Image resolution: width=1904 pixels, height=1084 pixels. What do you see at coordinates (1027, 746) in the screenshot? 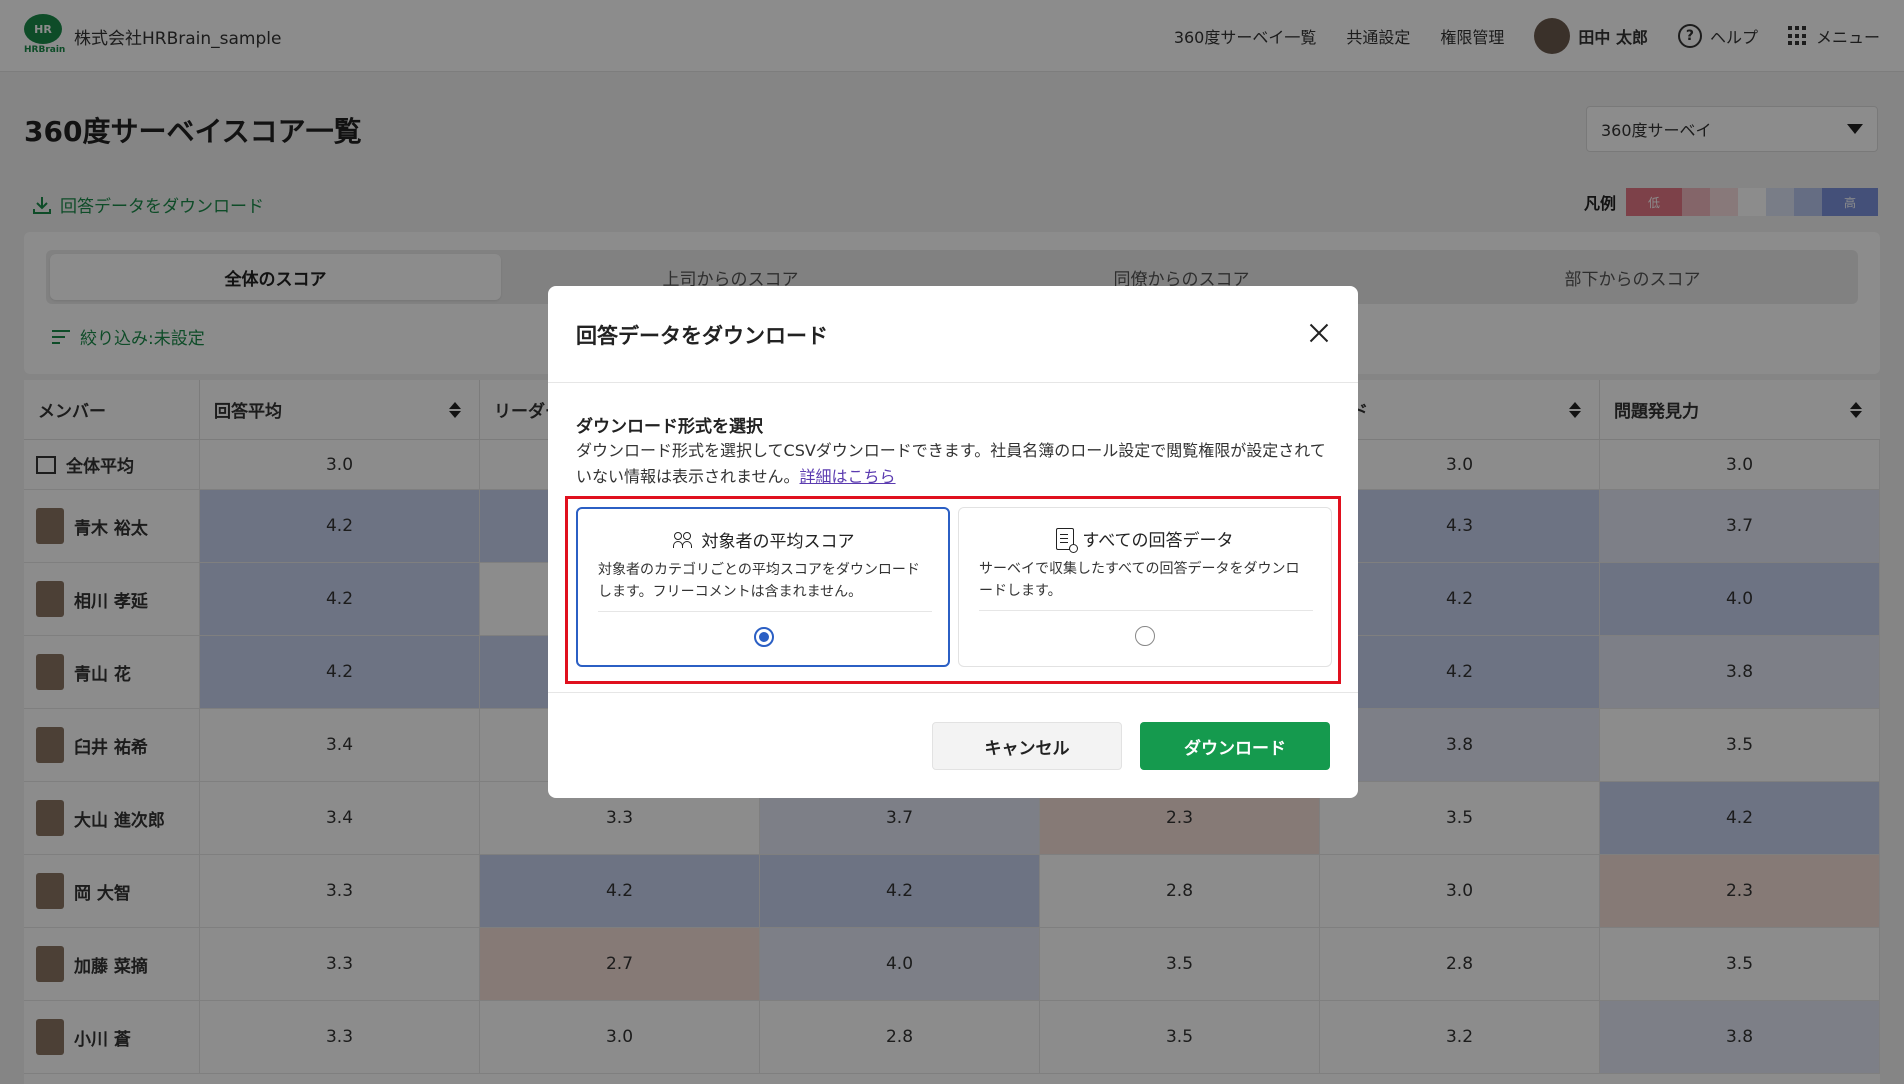
I see `cancel-button: キャンセル` at bounding box center [1027, 746].